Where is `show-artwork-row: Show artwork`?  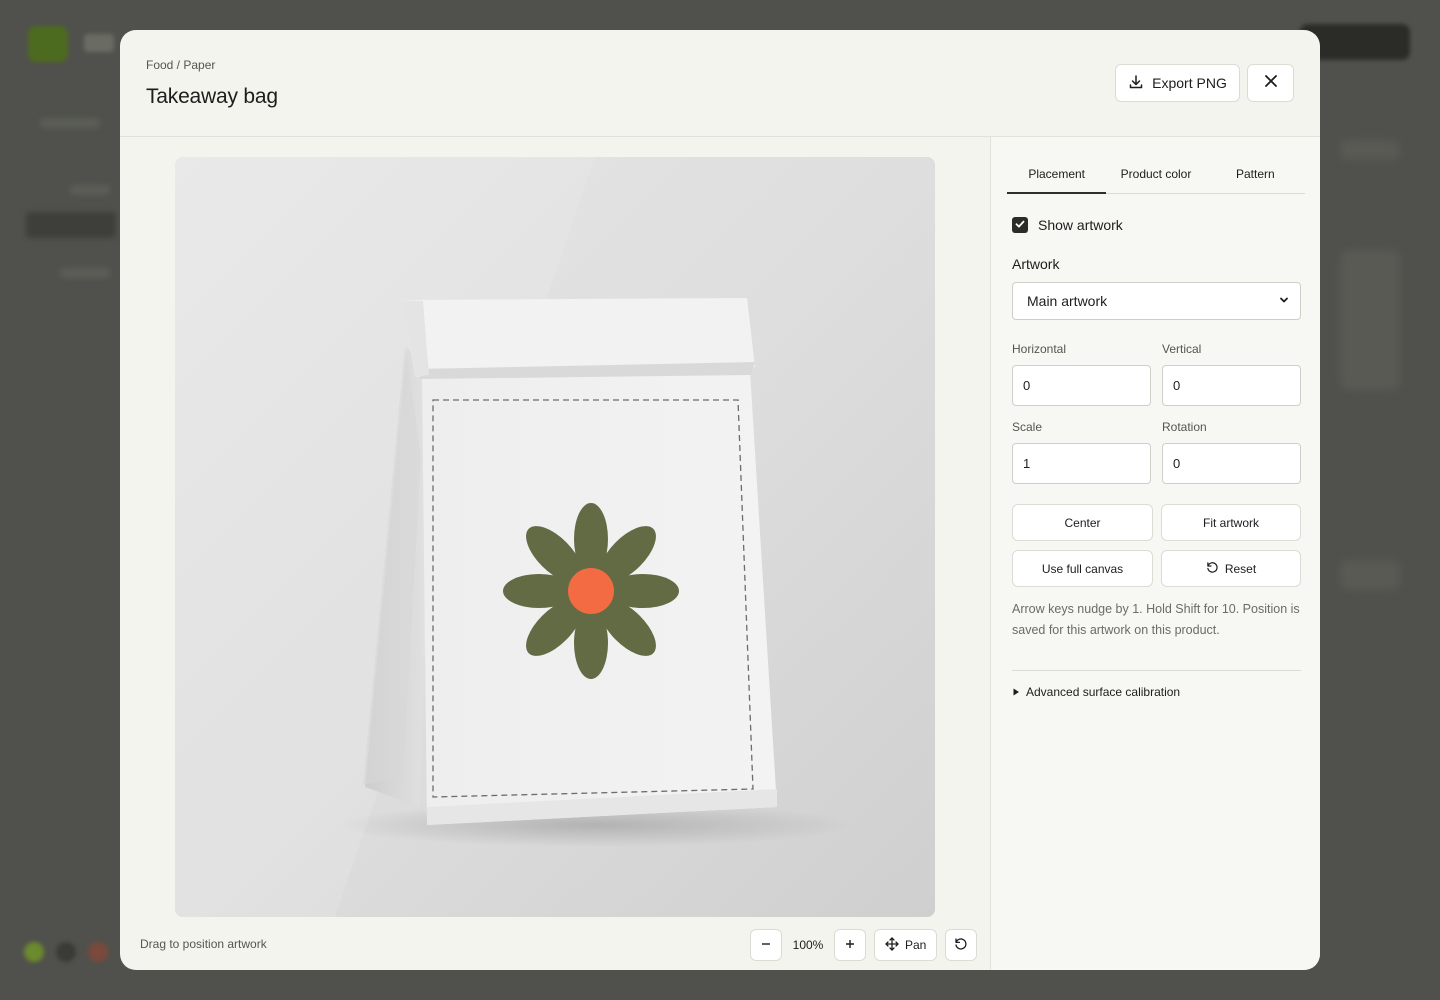
show-artwork-row: Show artwork is located at coordinates (1067, 225).